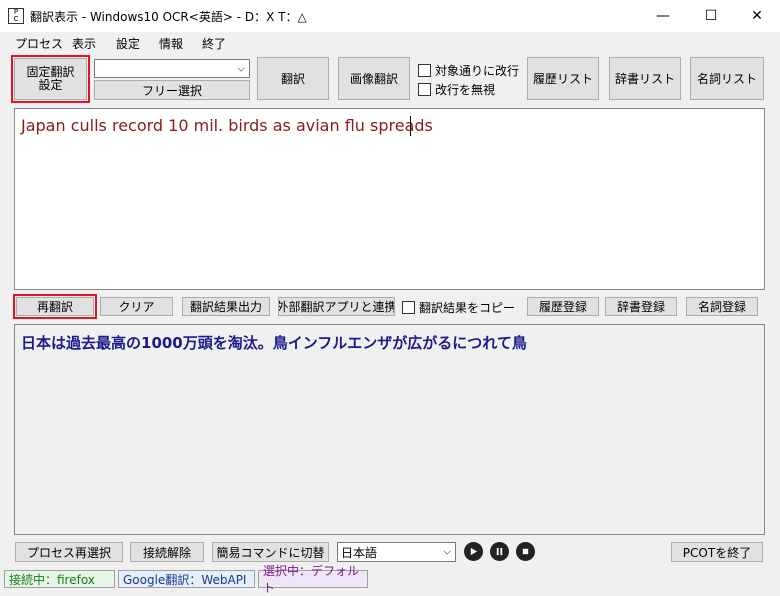 The width and height of the screenshot is (780, 596). What do you see at coordinates (214, 43) in the screenshot?
I see `menu-exit: 終了` at bounding box center [214, 43].